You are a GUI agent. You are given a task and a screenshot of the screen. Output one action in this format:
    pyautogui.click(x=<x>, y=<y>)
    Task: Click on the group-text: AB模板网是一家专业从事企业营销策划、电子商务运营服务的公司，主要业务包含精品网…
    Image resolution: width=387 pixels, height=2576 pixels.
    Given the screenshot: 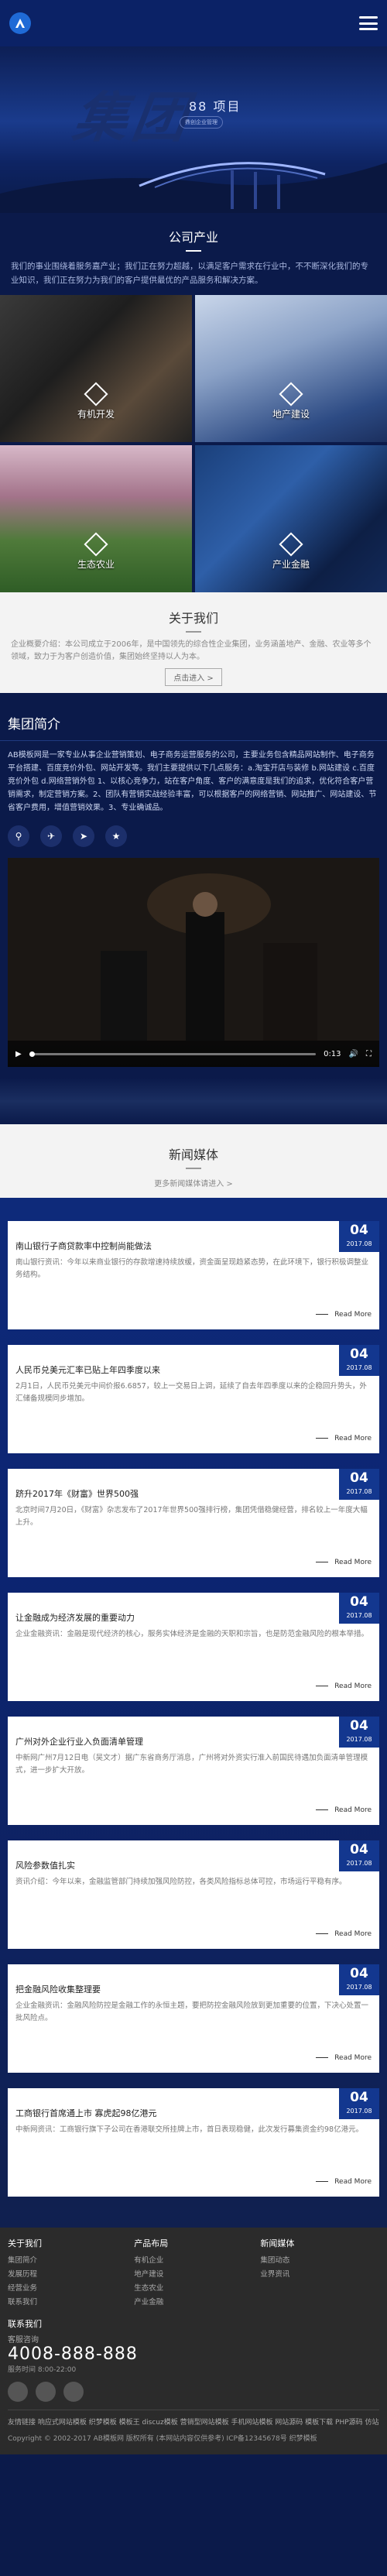 What is the action you would take?
    pyautogui.click(x=192, y=781)
    